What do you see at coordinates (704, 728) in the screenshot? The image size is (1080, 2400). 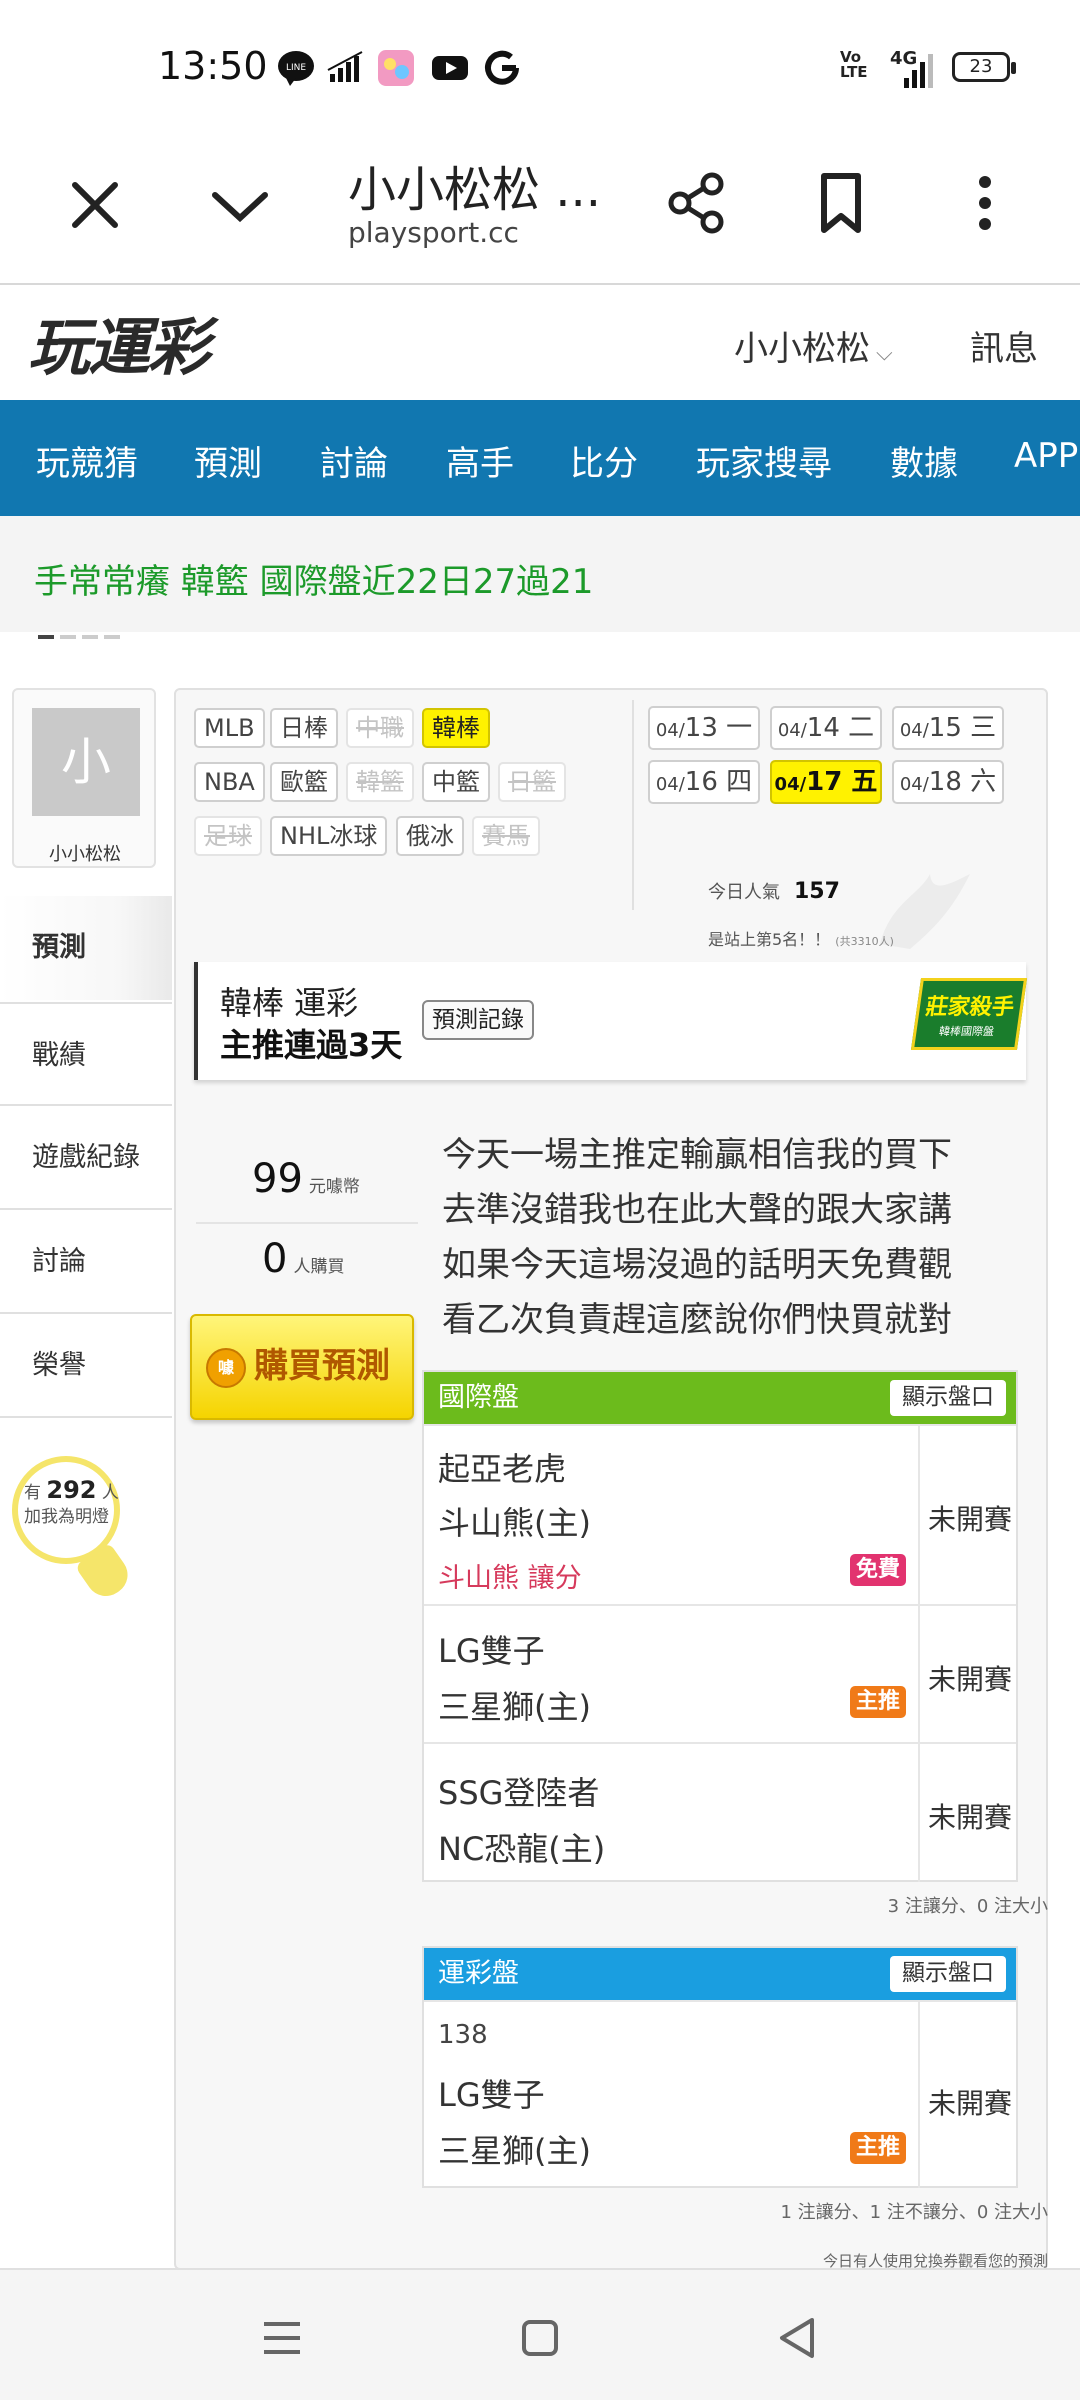 I see `date-0413: 04/13 一` at bounding box center [704, 728].